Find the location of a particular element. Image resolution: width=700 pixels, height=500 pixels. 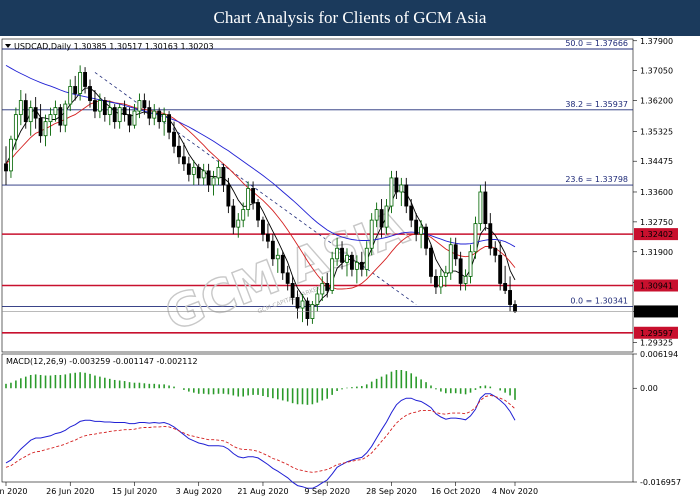

macd-tick-label: 0.006194 is located at coordinates (659, 354).